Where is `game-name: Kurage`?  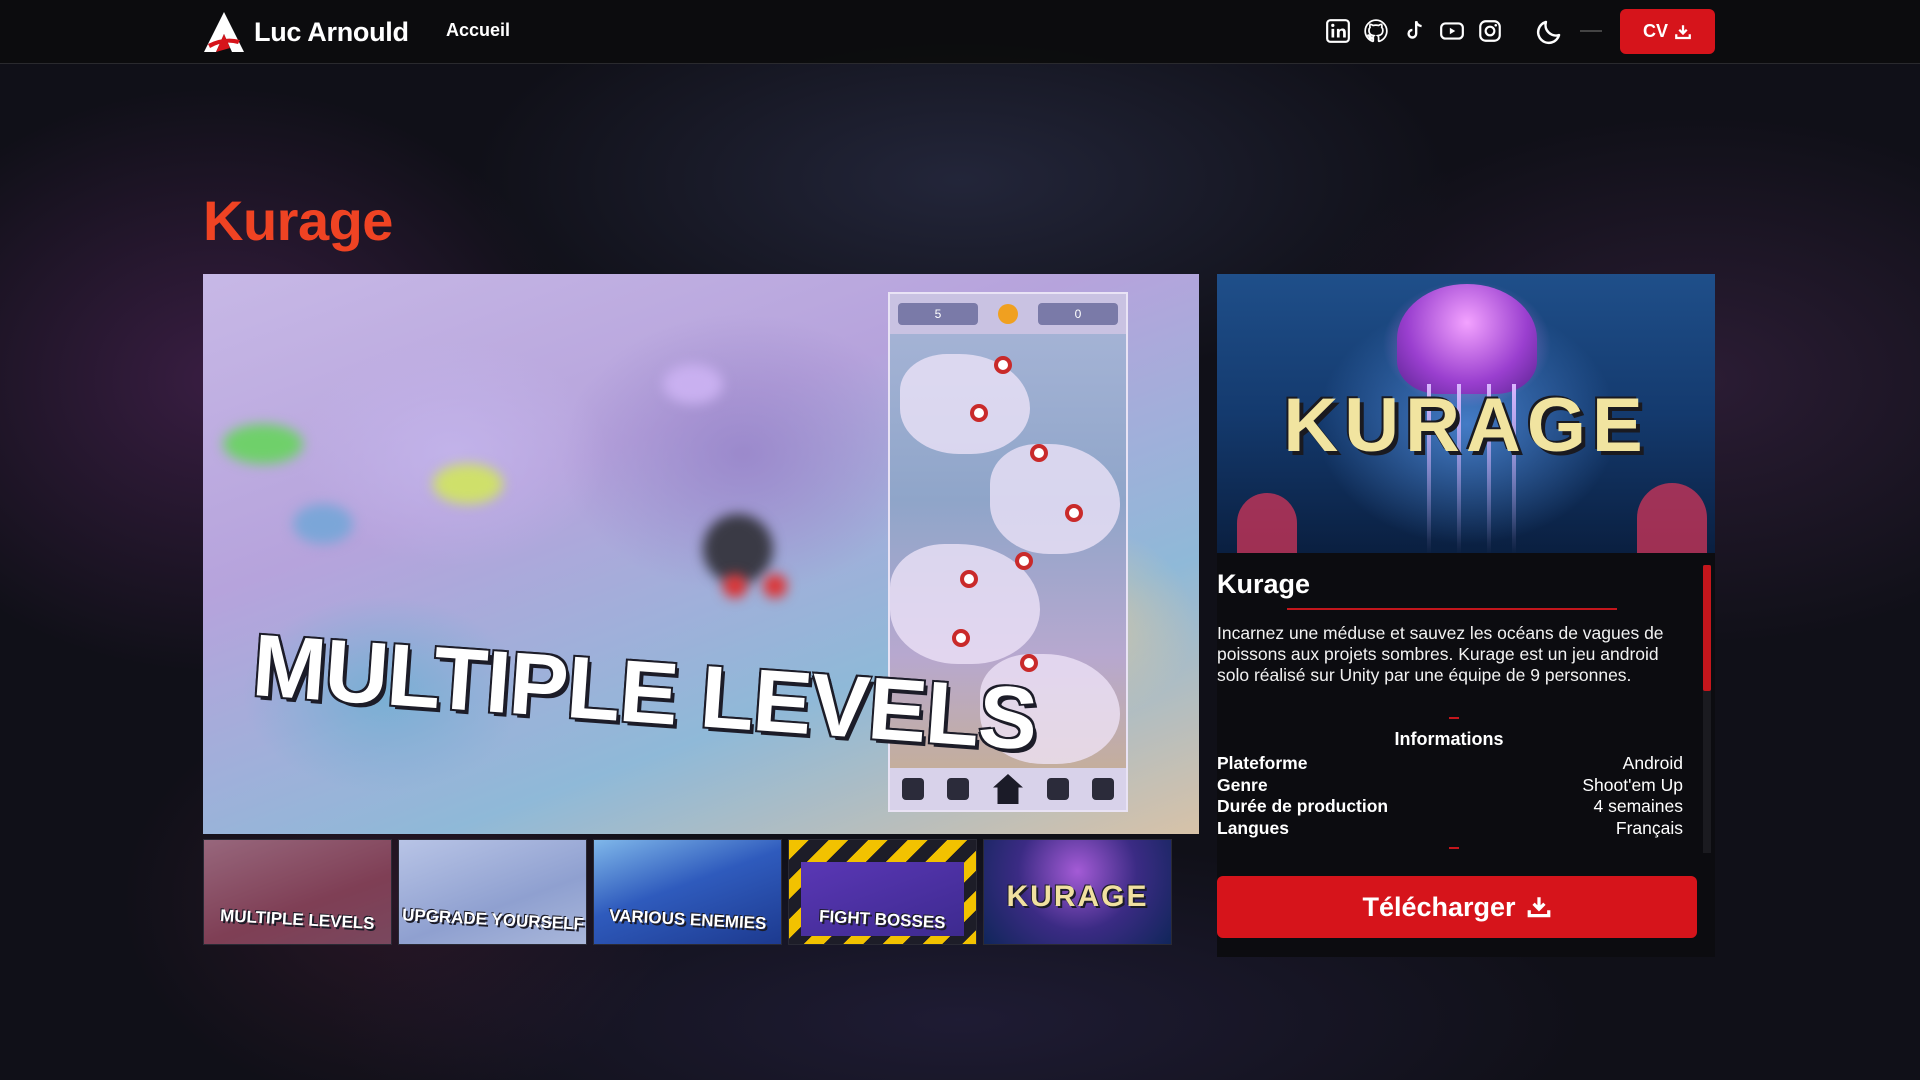
game-name: Kurage is located at coordinates (1264, 584).